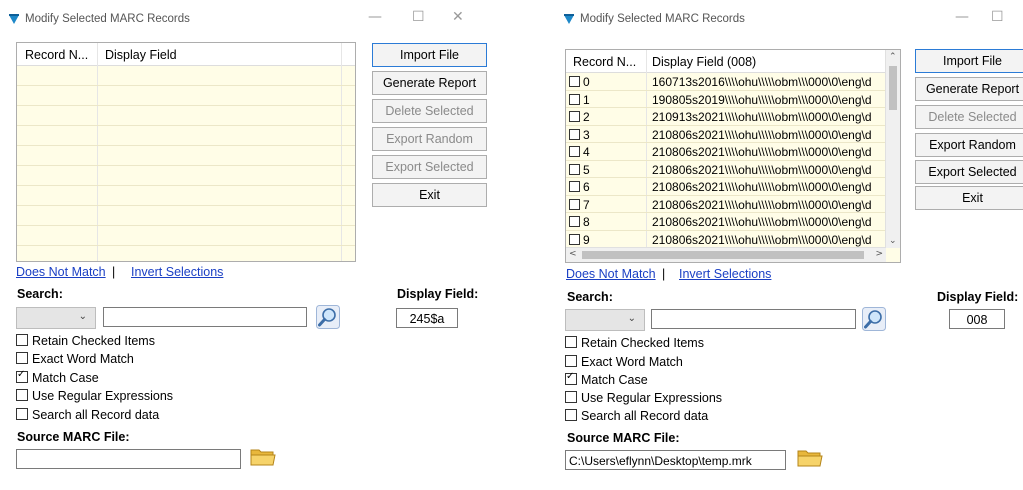 This screenshot has width=1023, height=490. I want to click on record-number-cell: 9, so click(579, 240).